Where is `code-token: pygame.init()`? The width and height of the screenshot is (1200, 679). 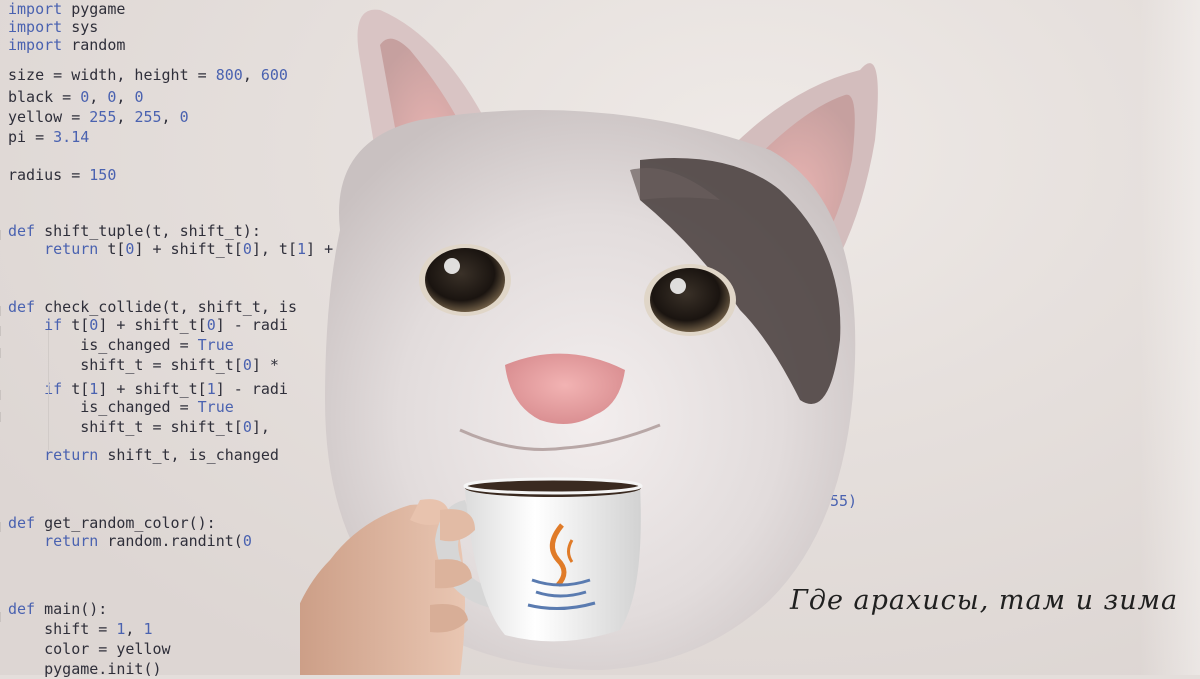 code-token: pygame.init() is located at coordinates (85, 669).